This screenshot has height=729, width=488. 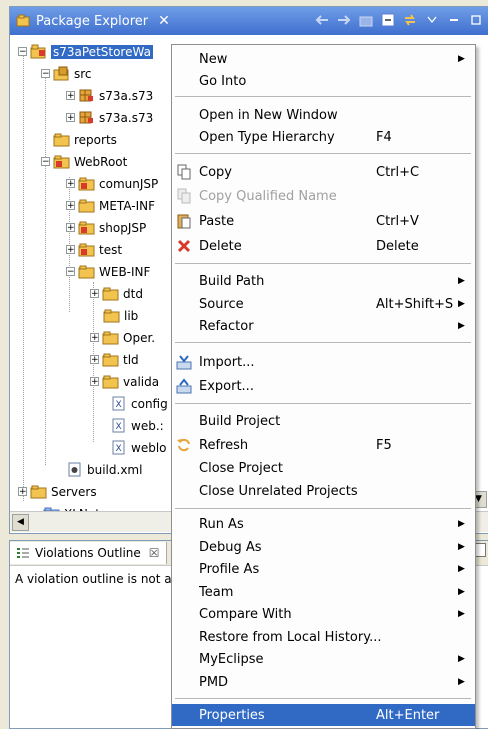 I want to click on tree-label: Oper., so click(x=139, y=337).